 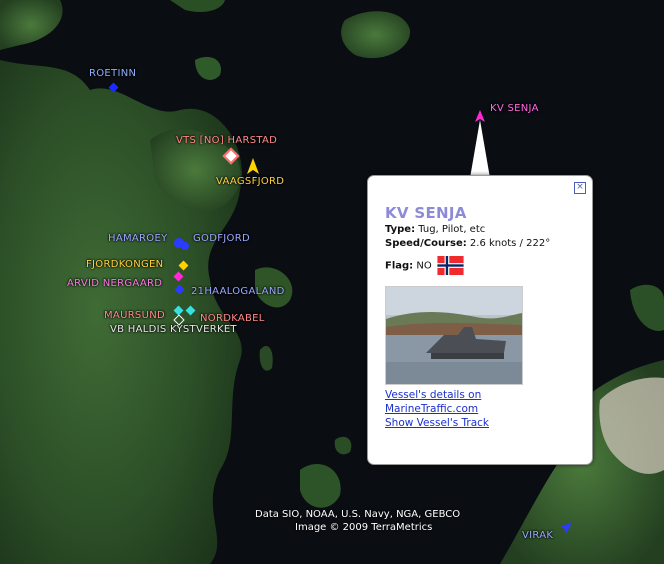 What do you see at coordinates (537, 535) in the screenshot?
I see `label-virak: VIRAK` at bounding box center [537, 535].